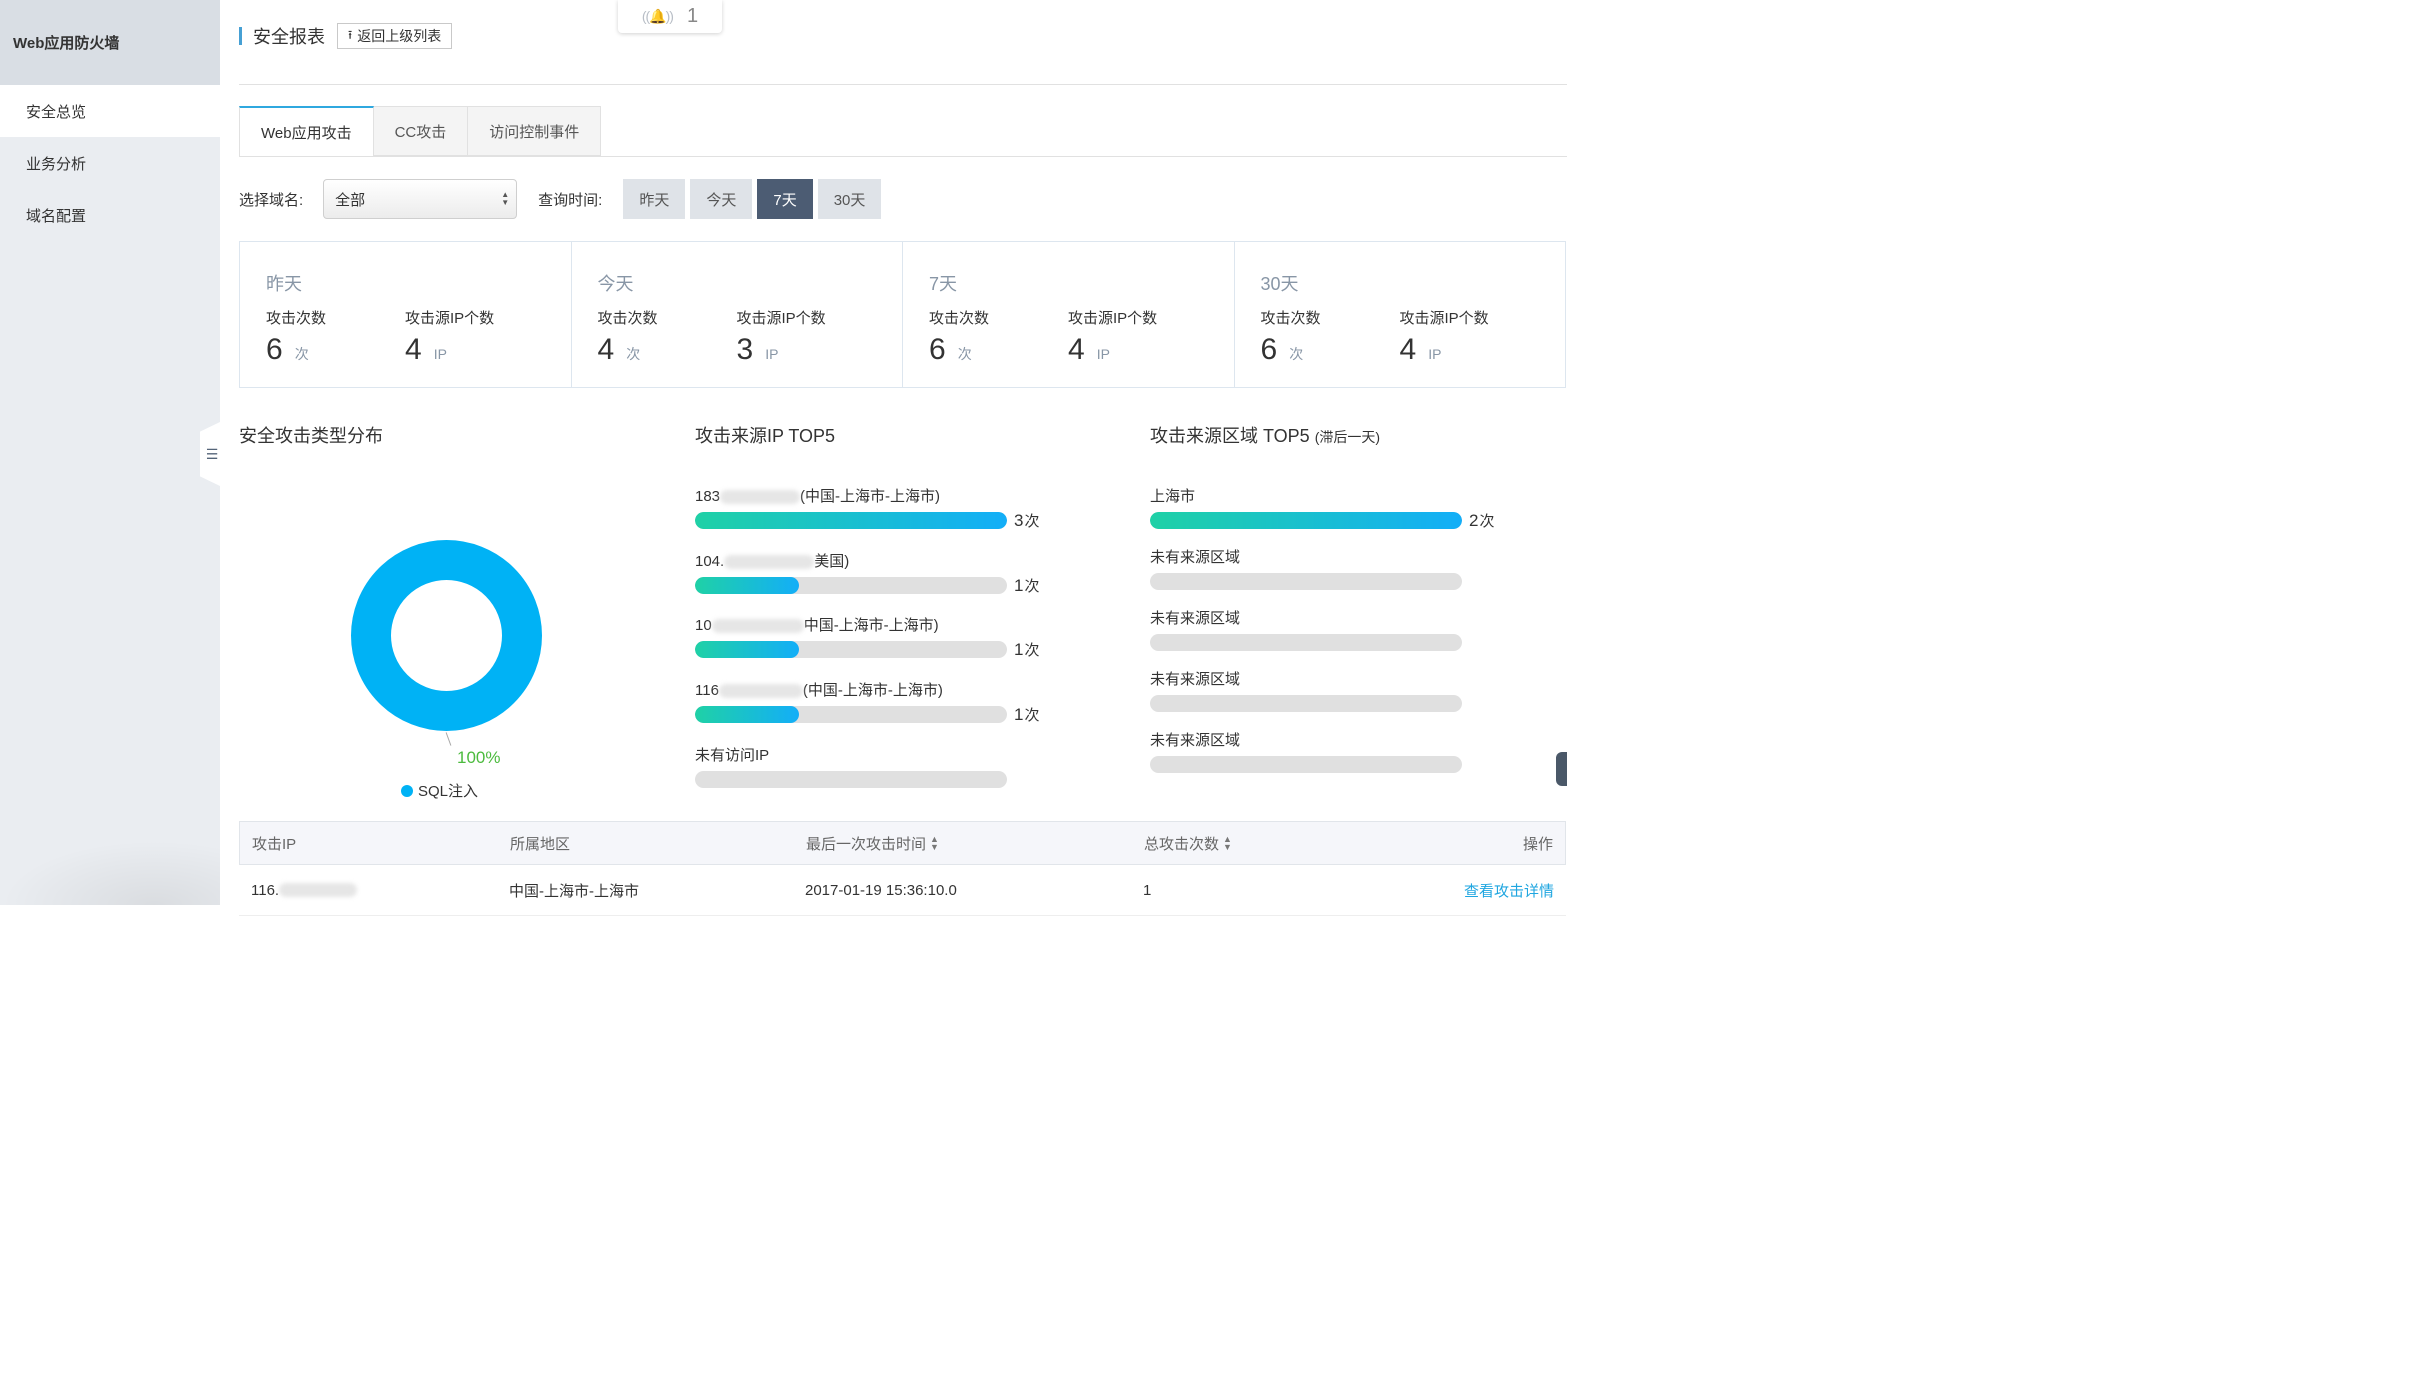 The height and width of the screenshot is (1400, 2426). What do you see at coordinates (703, 626) in the screenshot?
I see `ip-prefix: 10` at bounding box center [703, 626].